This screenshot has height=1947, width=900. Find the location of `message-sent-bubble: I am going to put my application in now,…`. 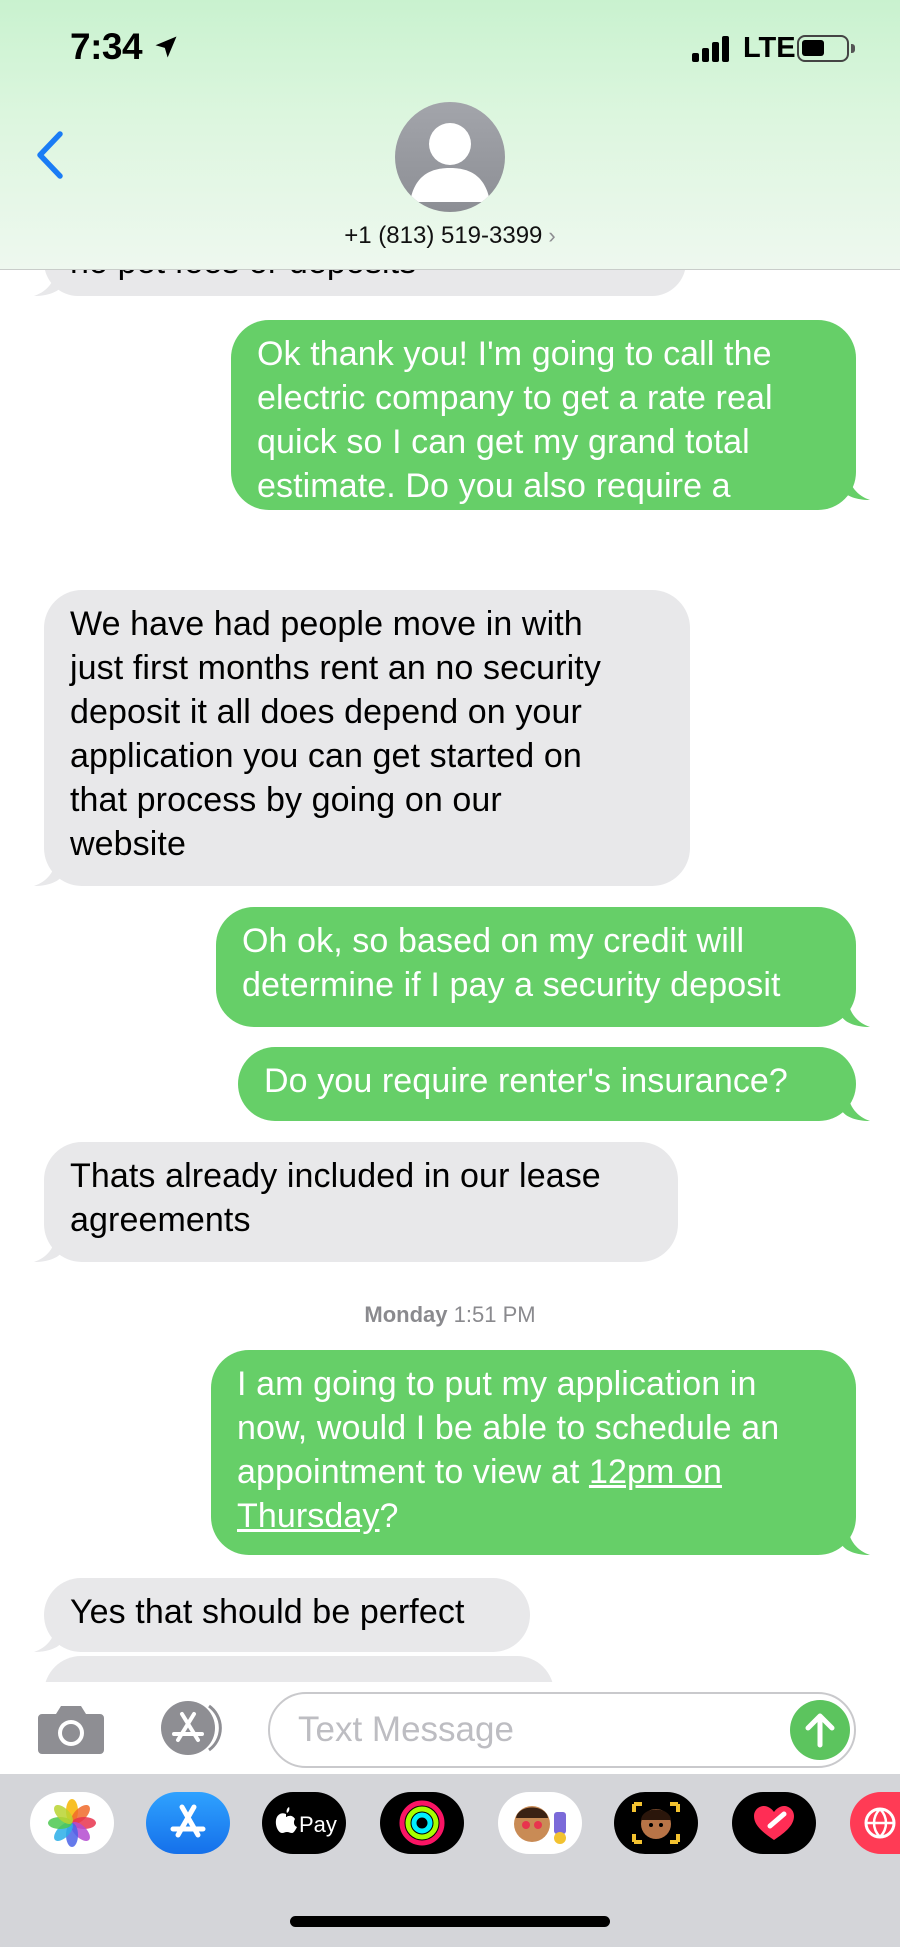

message-sent-bubble: I am going to put my application in now,… is located at coordinates (533, 1452).